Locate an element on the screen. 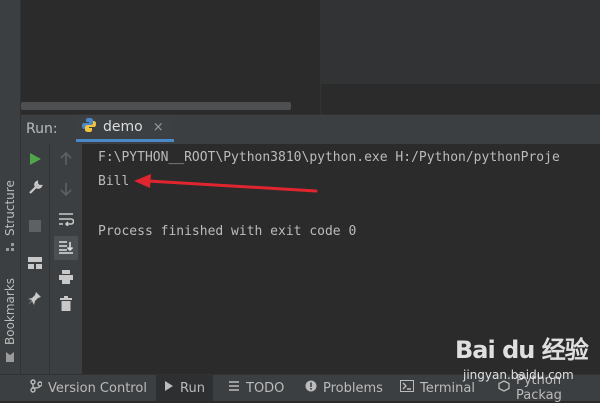 This screenshot has height=403, width=600. info-icon is located at coordinates (311, 388).